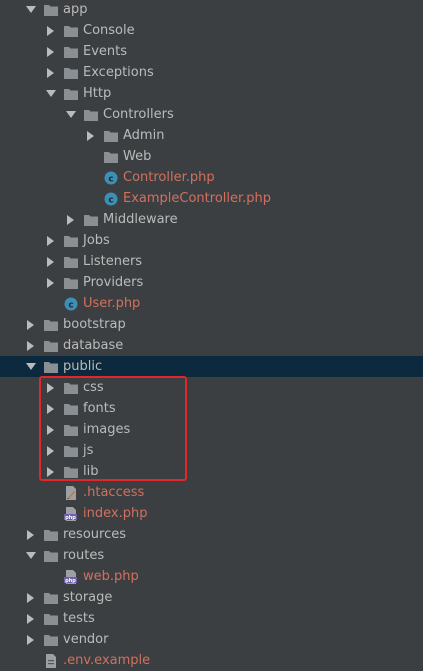 This screenshot has height=671, width=423. I want to click on tree-item-bootstrap: bootstrap, so click(211, 324).